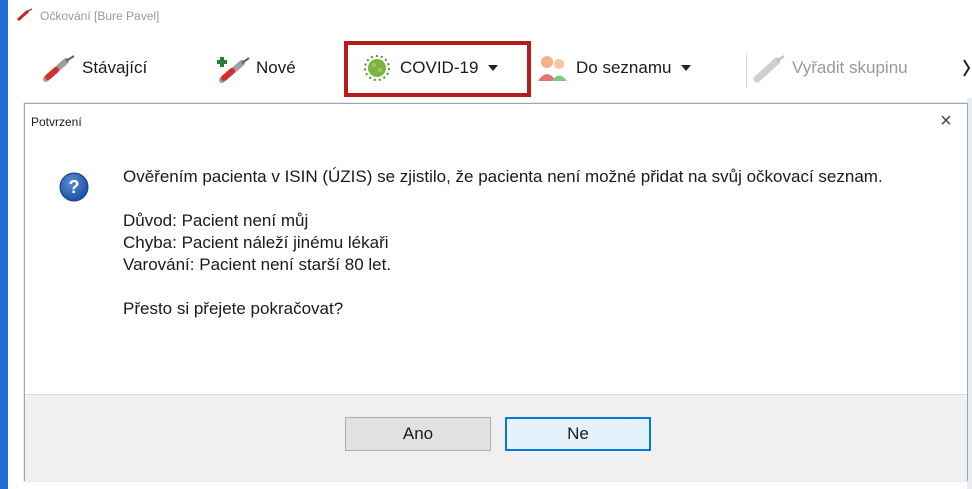  Describe the element at coordinates (100, 16) in the screenshot. I see `window-title: Očkování [Bure Pavel]` at that location.